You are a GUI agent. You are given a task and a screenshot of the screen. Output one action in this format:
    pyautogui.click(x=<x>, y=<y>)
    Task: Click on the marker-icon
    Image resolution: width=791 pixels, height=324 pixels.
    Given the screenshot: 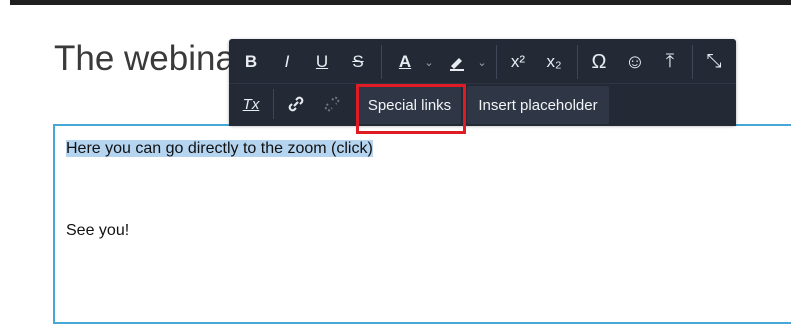 What is the action you would take?
    pyautogui.click(x=457, y=64)
    